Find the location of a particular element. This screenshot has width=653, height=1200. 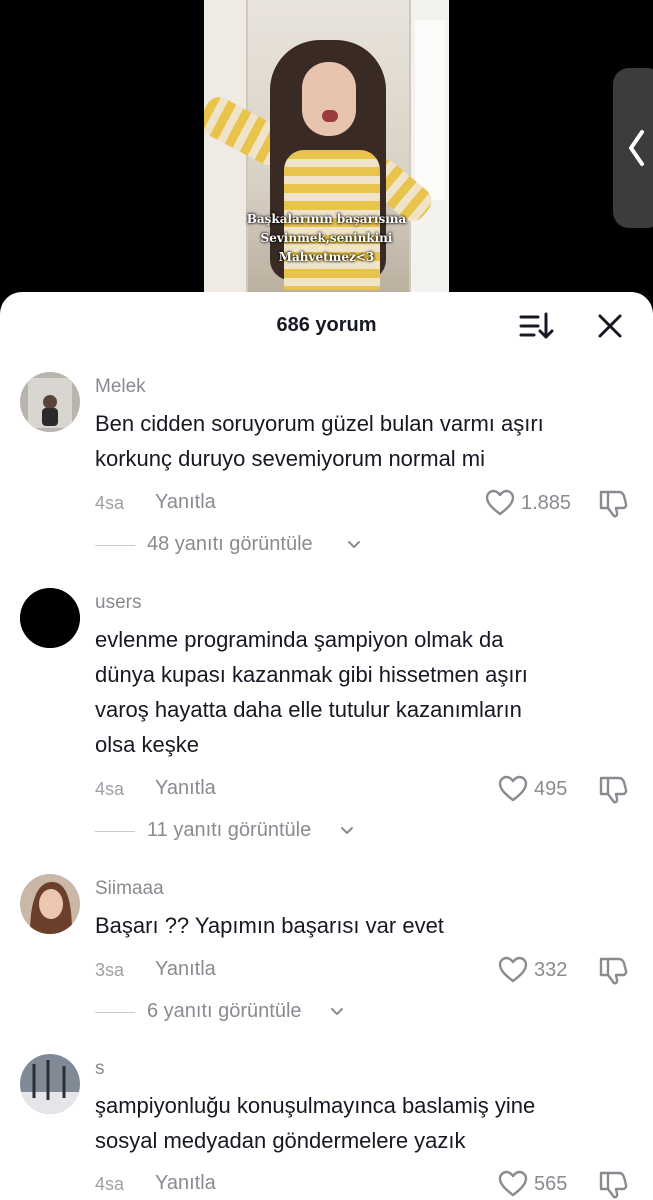

view-replies-label: 11 yanıtı görüntüle is located at coordinates (229, 830).